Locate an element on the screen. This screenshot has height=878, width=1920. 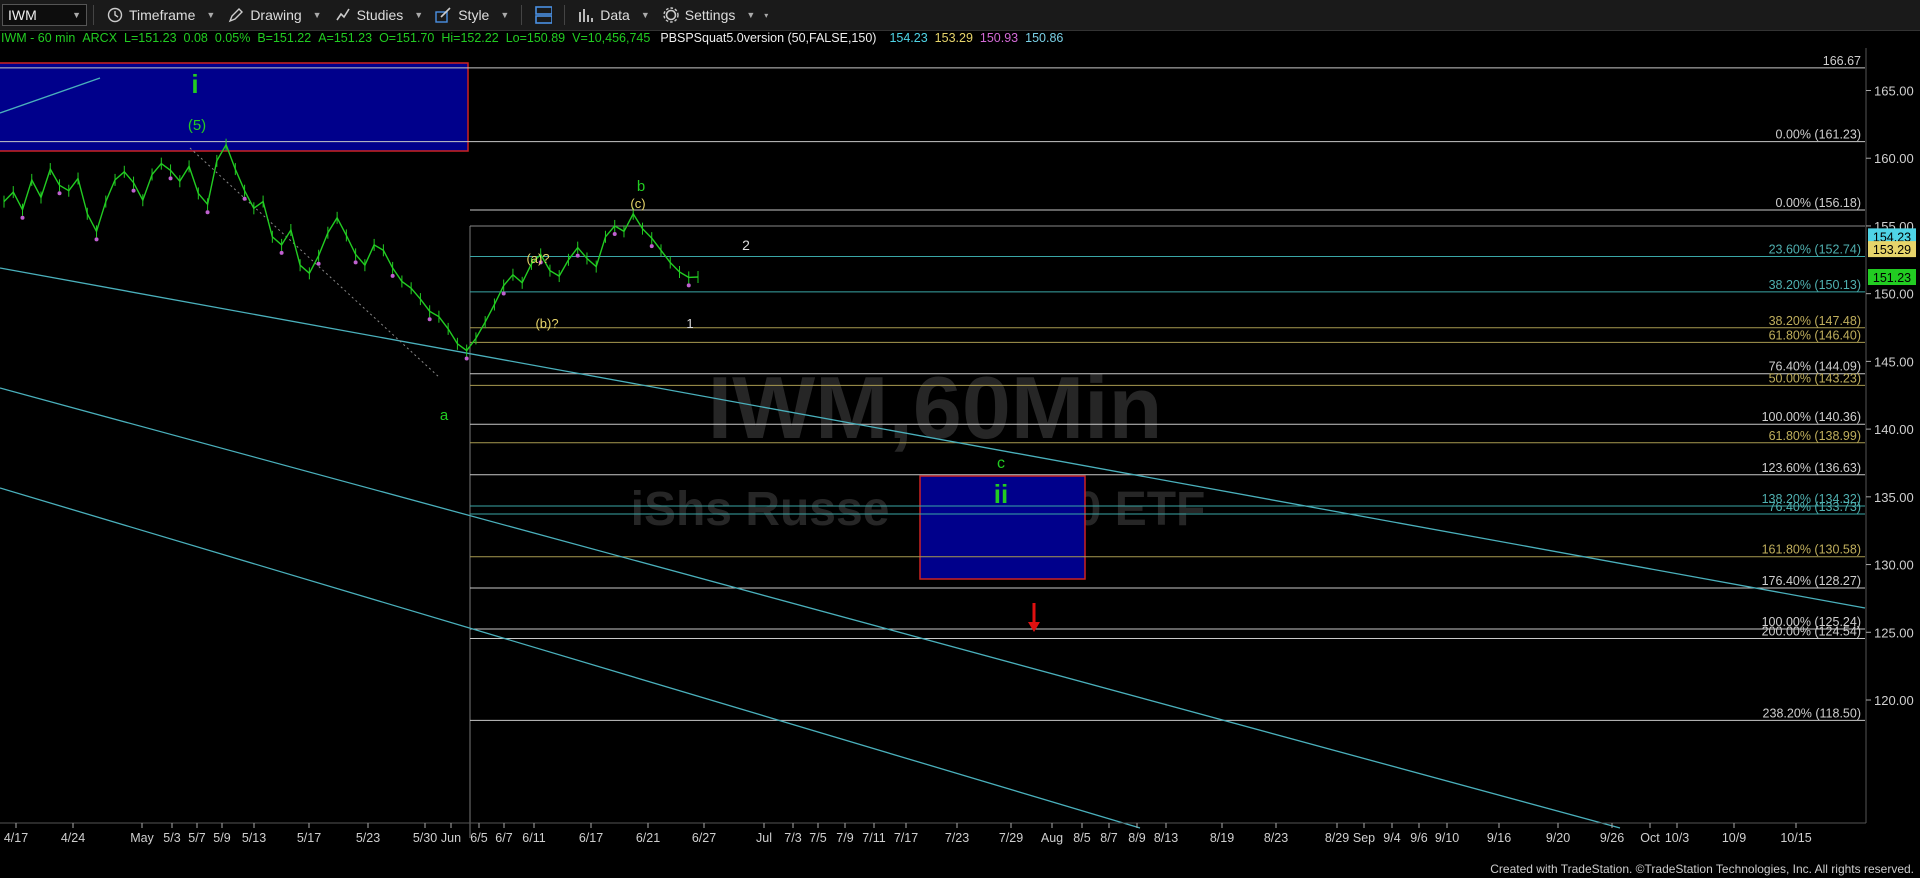
time-axis-label: 5/13 is located at coordinates (254, 838).